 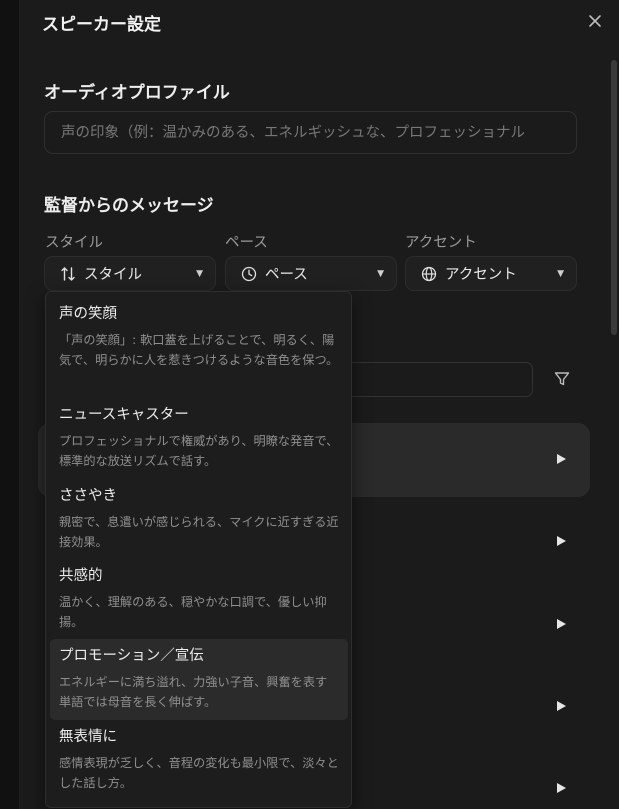 I want to click on style-option-name: ニュースキャスター, so click(x=124, y=415).